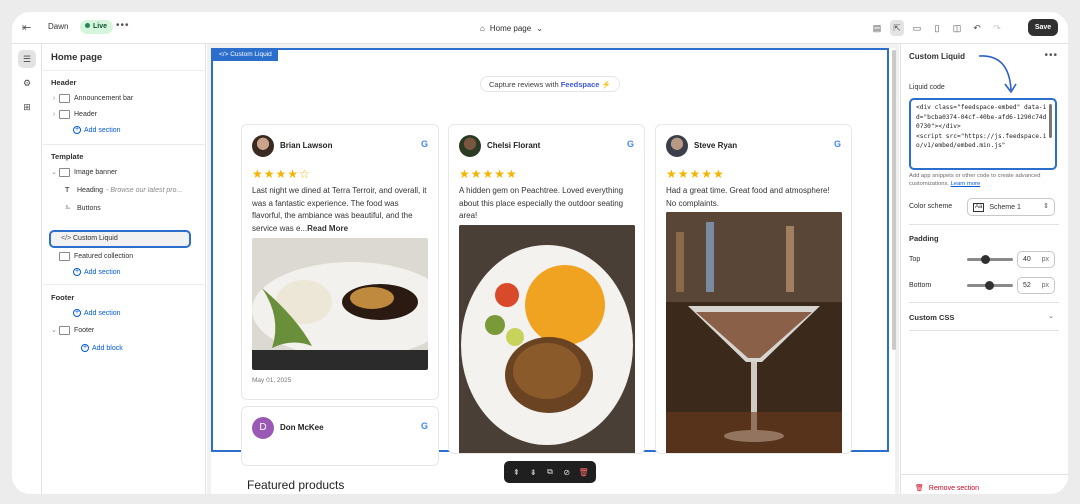  Describe the element at coordinates (302, 427) in the screenshot. I see `reviewer-name: Don McKee` at that location.